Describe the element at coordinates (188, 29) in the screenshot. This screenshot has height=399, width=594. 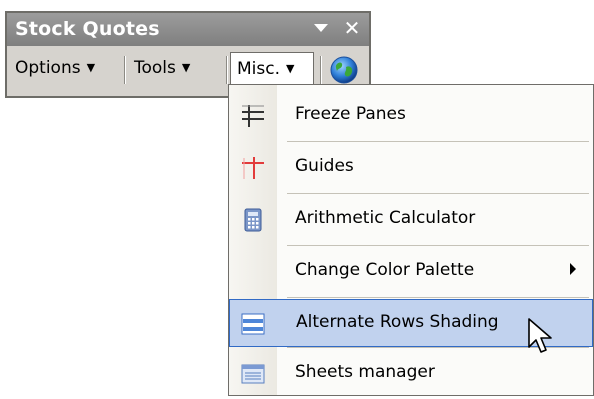
I see `title-bar: Stock Quotes ✕` at that location.